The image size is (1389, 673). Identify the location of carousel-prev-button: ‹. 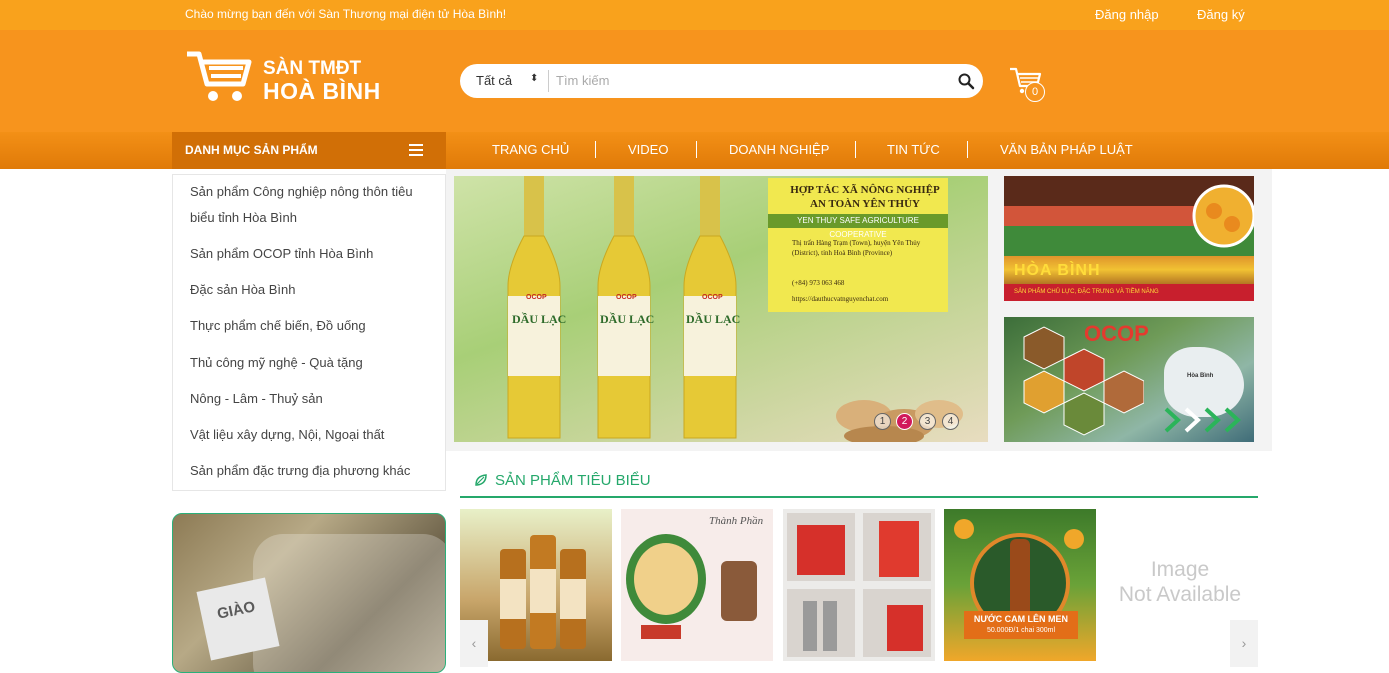
(474, 643).